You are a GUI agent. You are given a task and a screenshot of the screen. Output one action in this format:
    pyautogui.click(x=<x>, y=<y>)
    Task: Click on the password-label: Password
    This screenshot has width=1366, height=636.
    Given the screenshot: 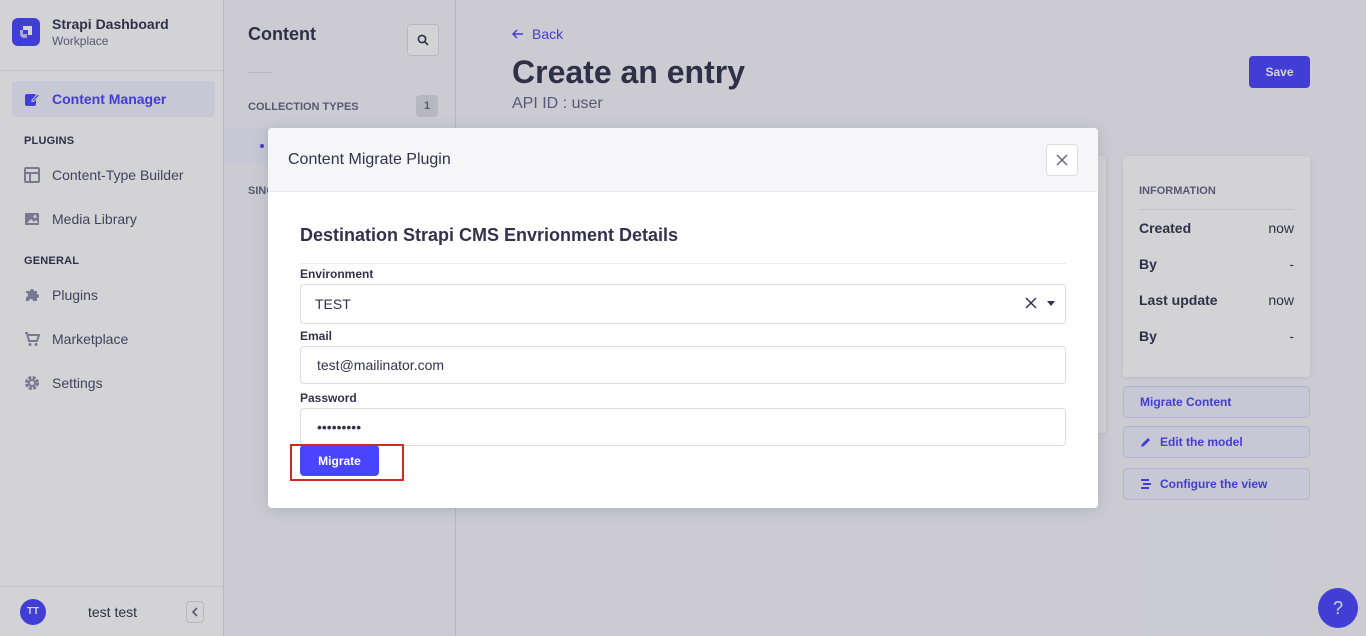 What is the action you would take?
    pyautogui.click(x=328, y=398)
    